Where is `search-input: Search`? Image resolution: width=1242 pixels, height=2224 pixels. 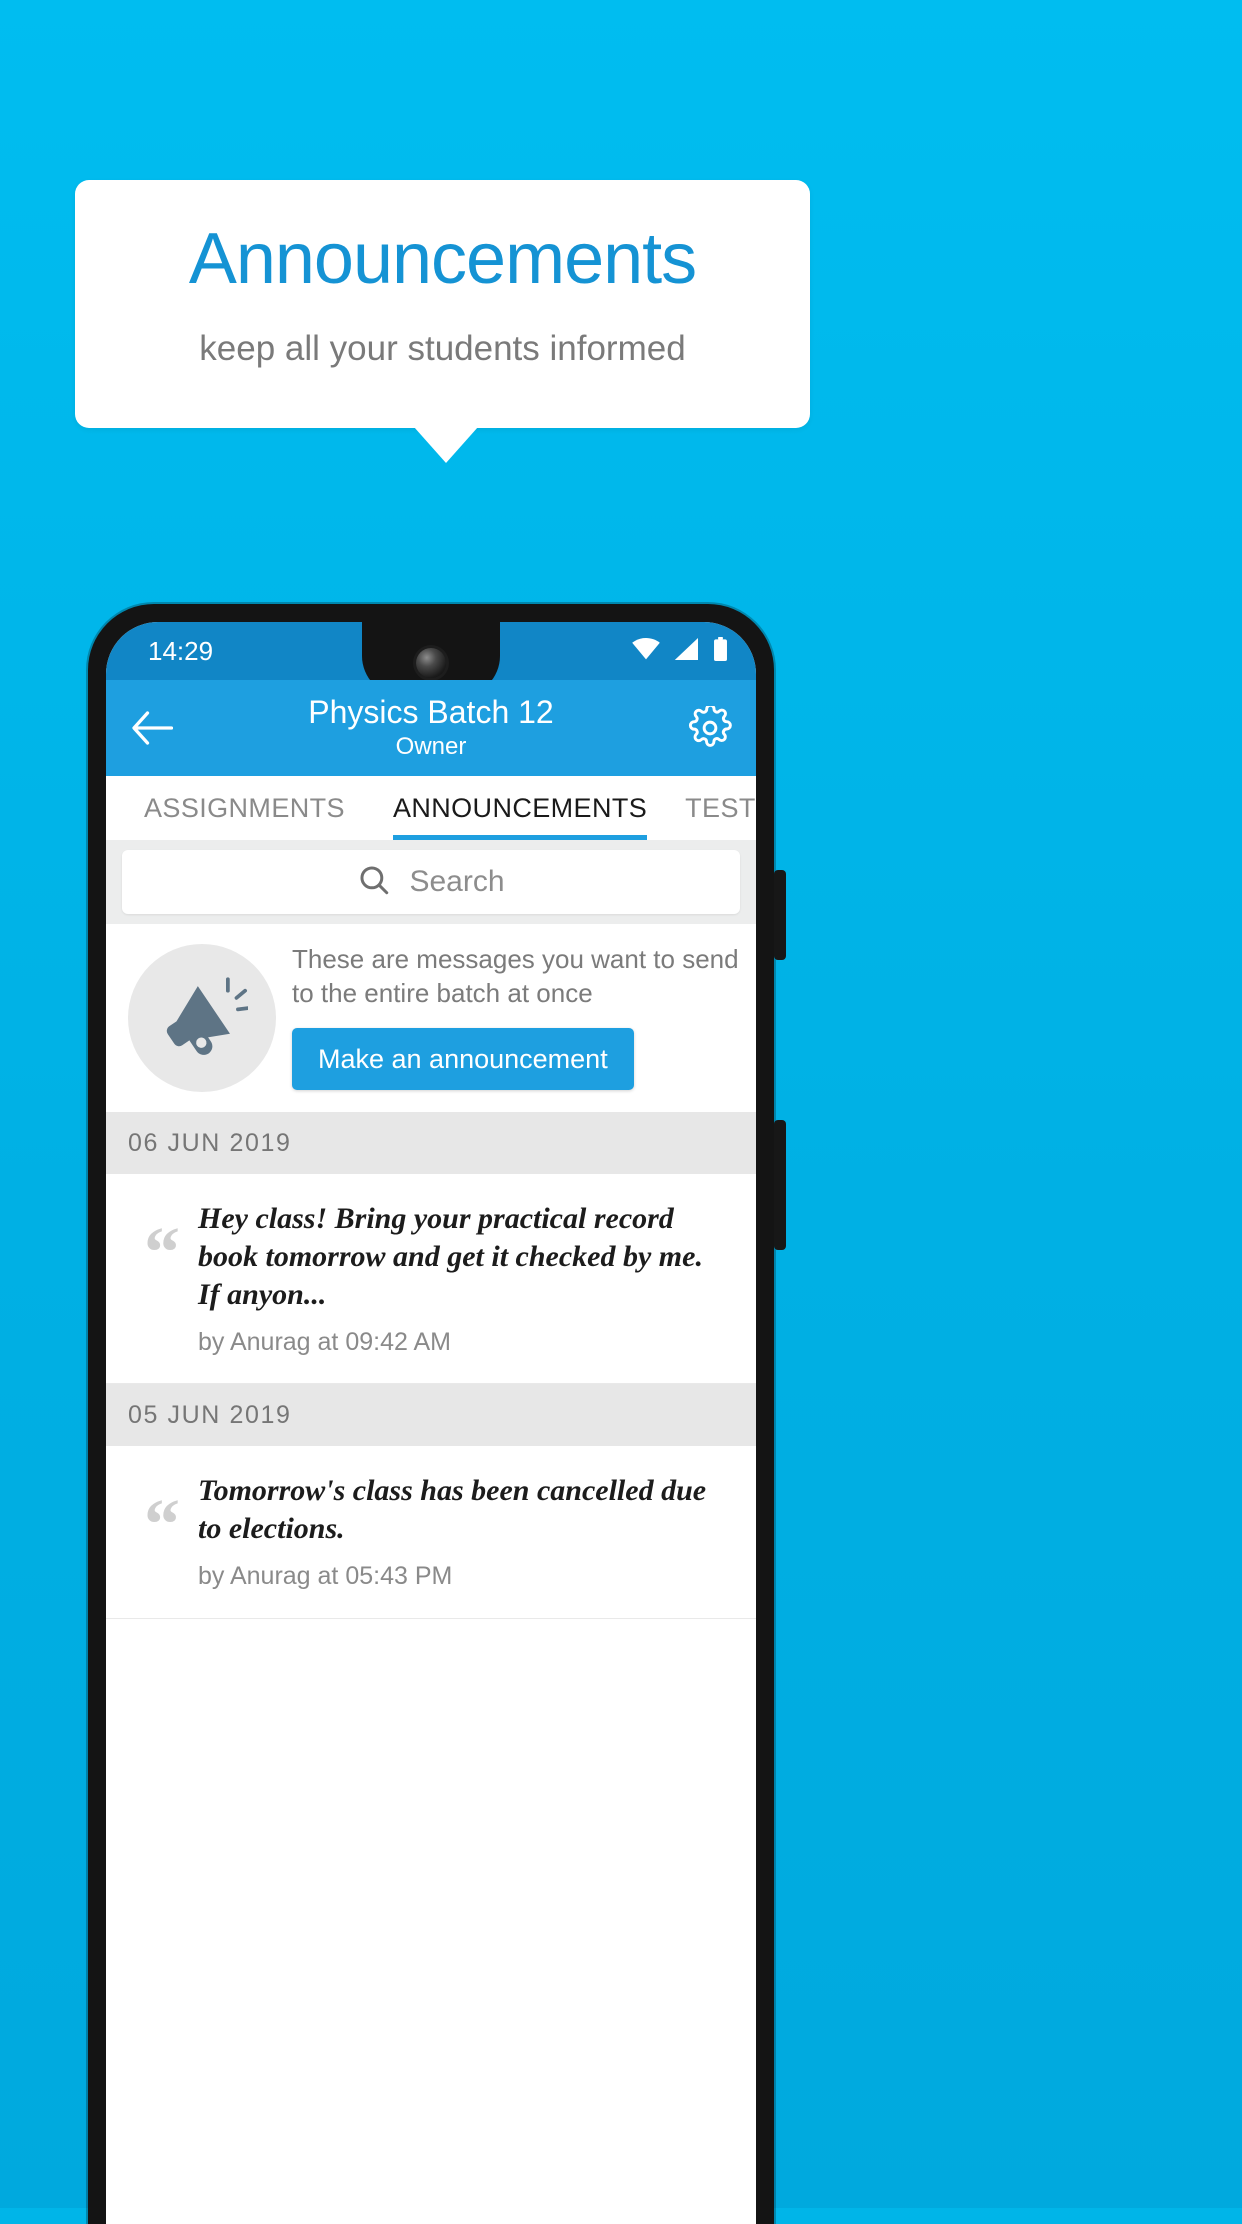 search-input: Search is located at coordinates (431, 882).